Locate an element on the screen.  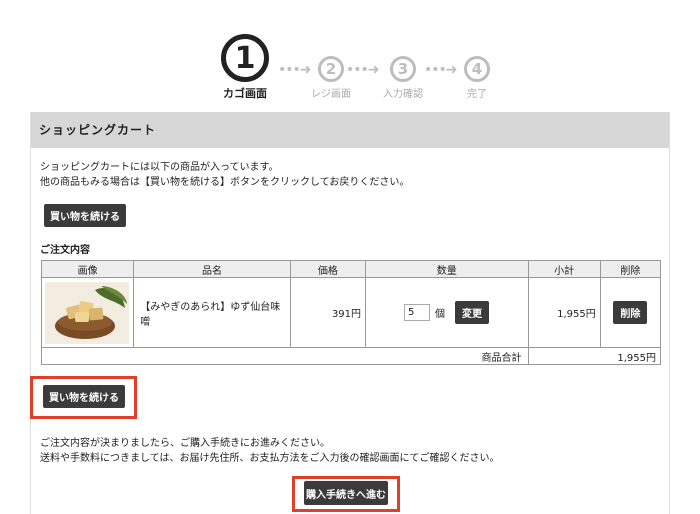
product-image is located at coordinates (87, 312).